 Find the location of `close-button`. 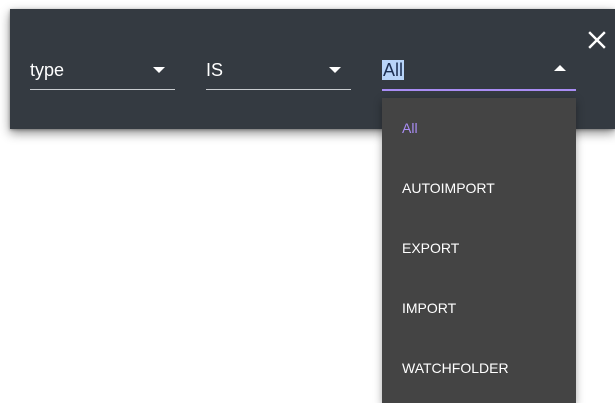

close-button is located at coordinates (597, 40).